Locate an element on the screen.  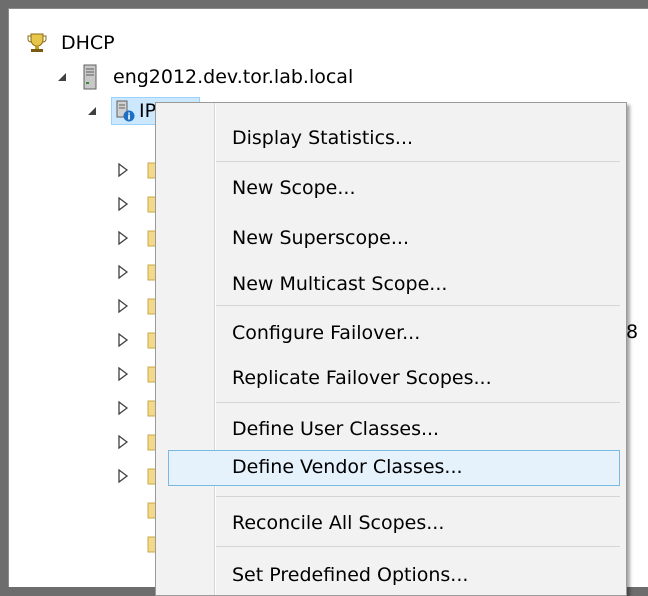
tree-node-label: eng2012.dev.tor.lab.local is located at coordinates (233, 77).